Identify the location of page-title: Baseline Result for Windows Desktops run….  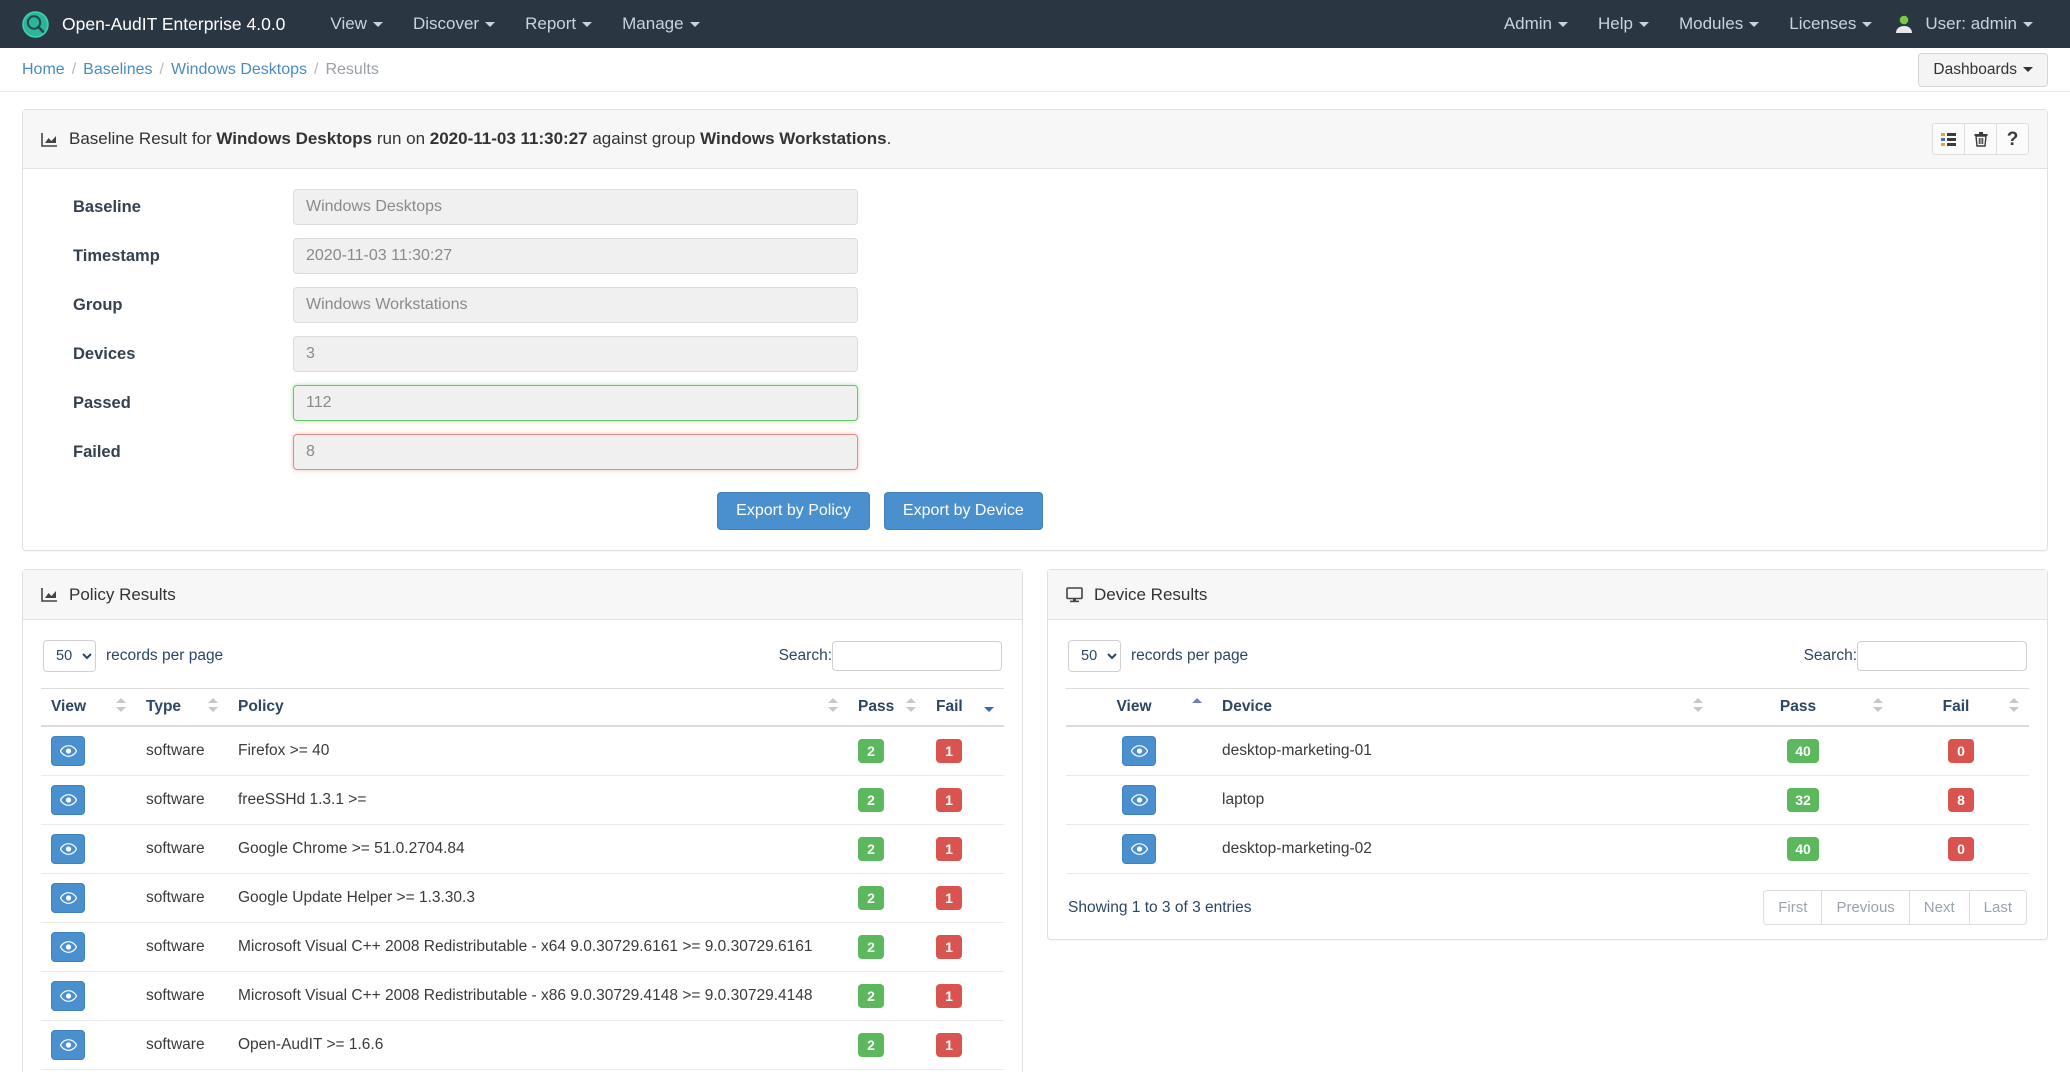
(480, 139).